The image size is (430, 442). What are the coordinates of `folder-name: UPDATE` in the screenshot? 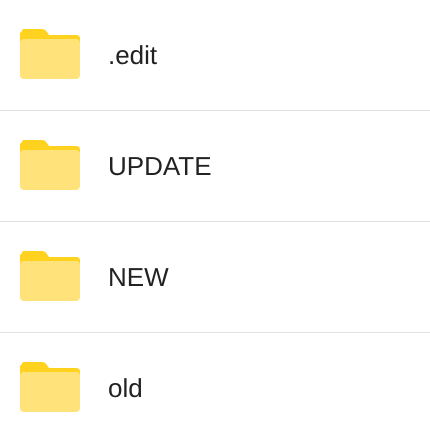 It's located at (160, 166).